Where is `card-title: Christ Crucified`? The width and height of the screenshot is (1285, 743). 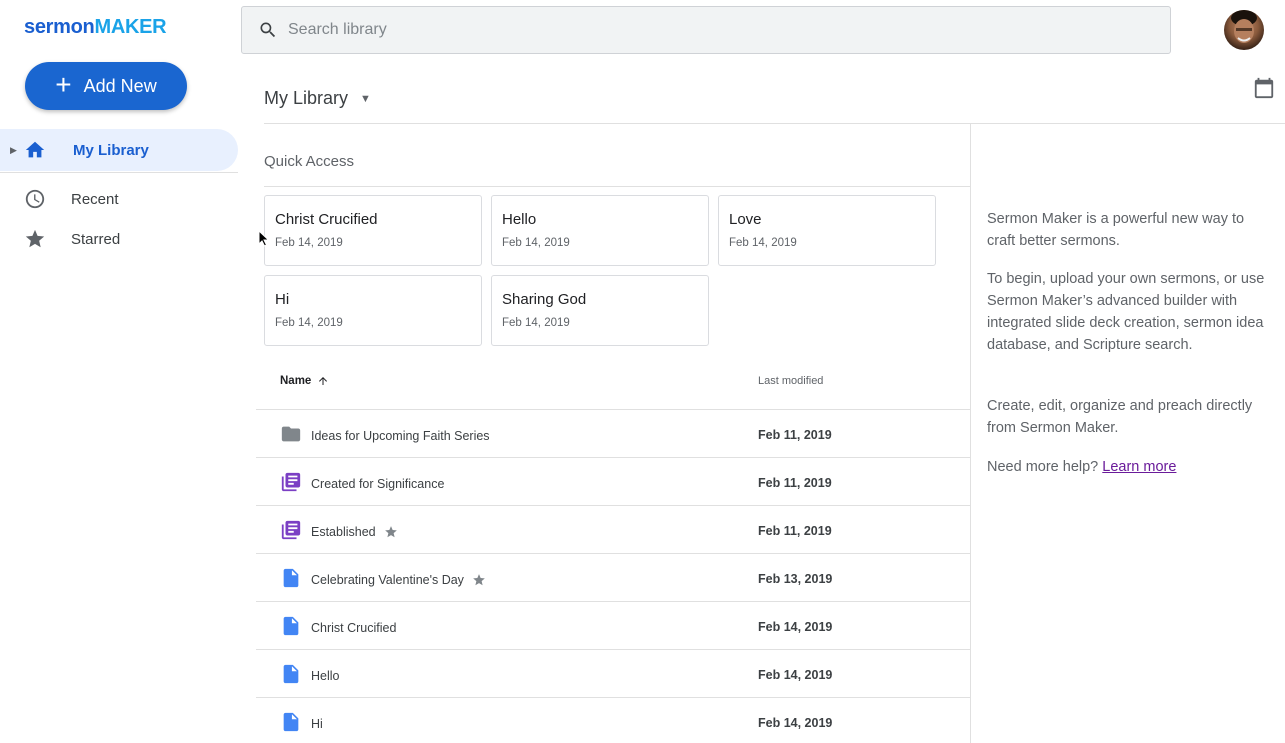
card-title: Christ Crucified is located at coordinates (326, 219).